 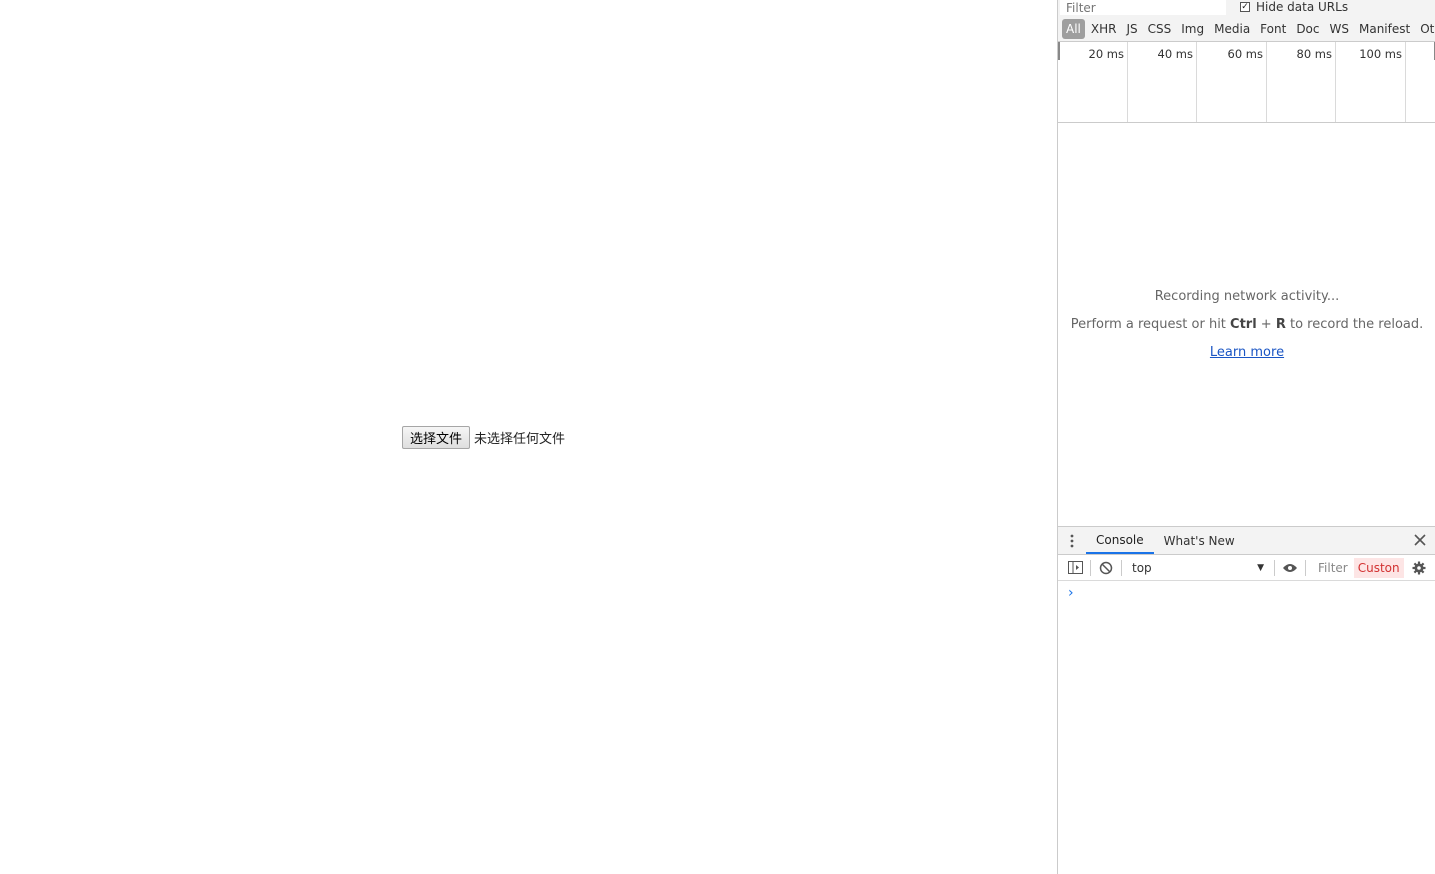 I want to click on hide-data-urls-checkbox: ✓, so click(x=1245, y=7).